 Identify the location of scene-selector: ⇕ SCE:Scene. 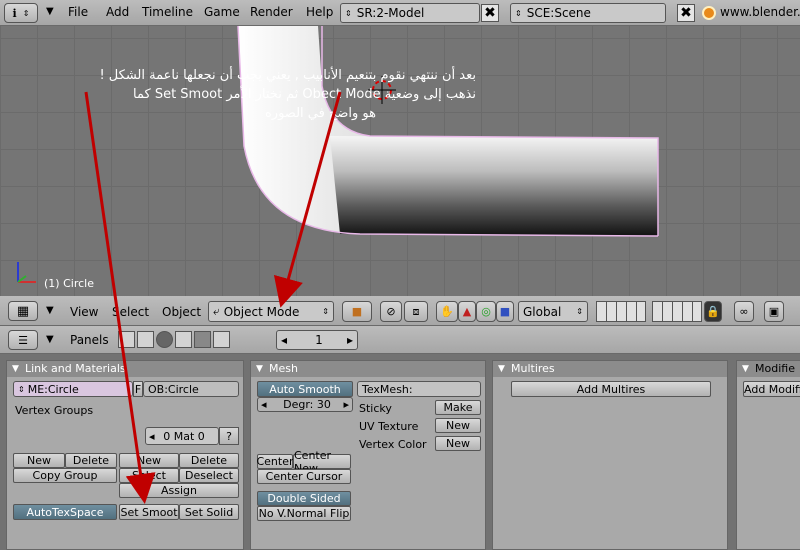
(588, 13).